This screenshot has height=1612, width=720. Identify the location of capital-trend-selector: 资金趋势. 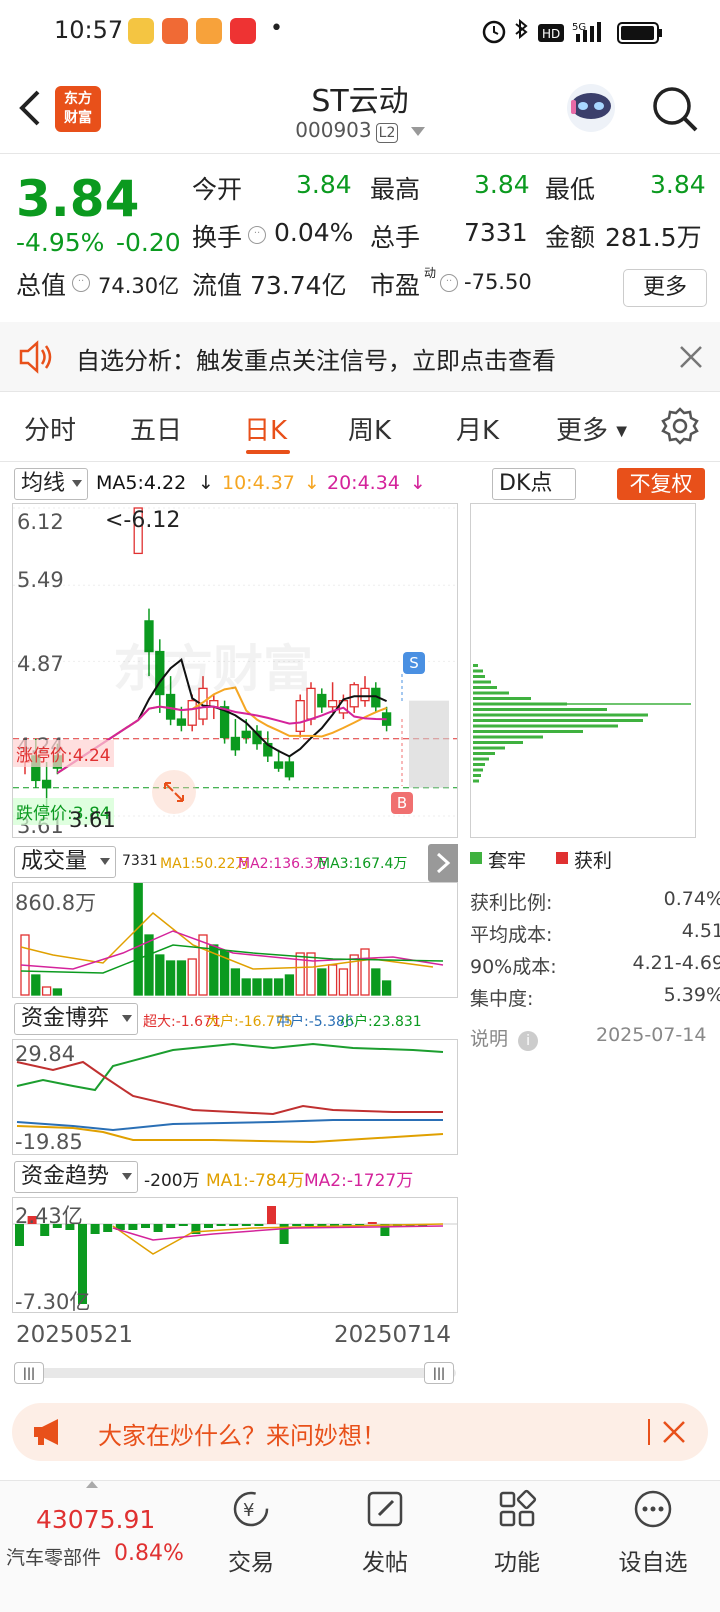
(76, 1177).